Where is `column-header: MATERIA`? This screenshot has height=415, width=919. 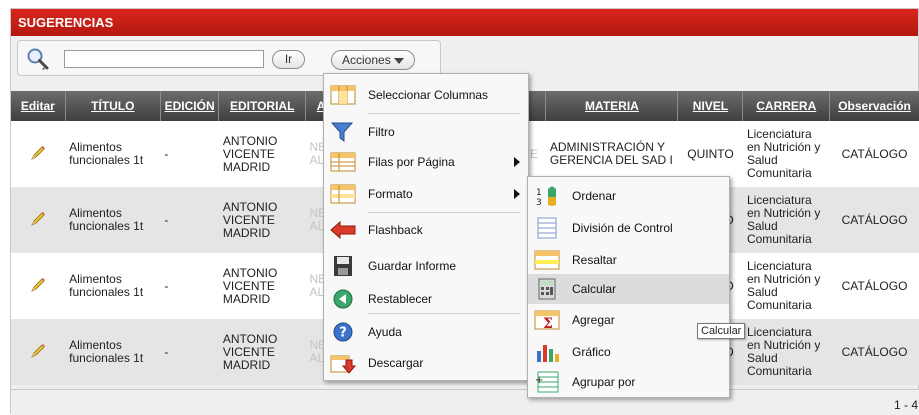
column-header: MATERIA is located at coordinates (612, 106).